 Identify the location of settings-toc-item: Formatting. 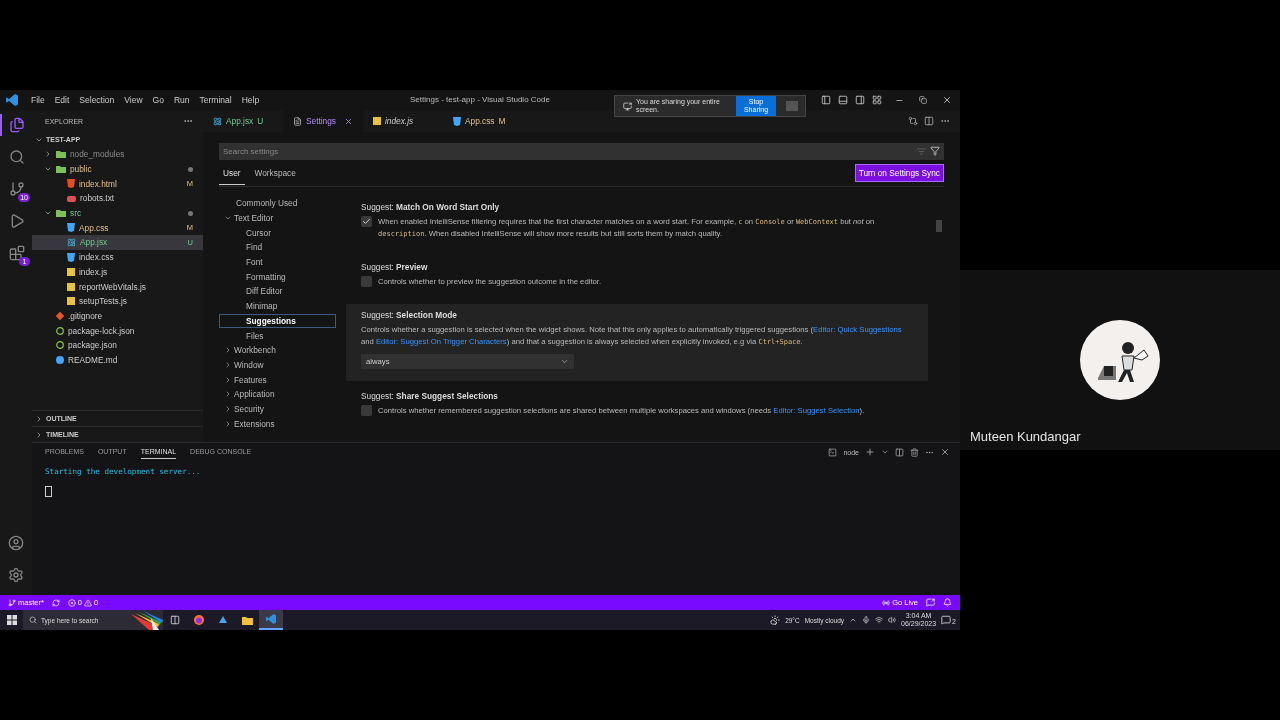
(277, 277).